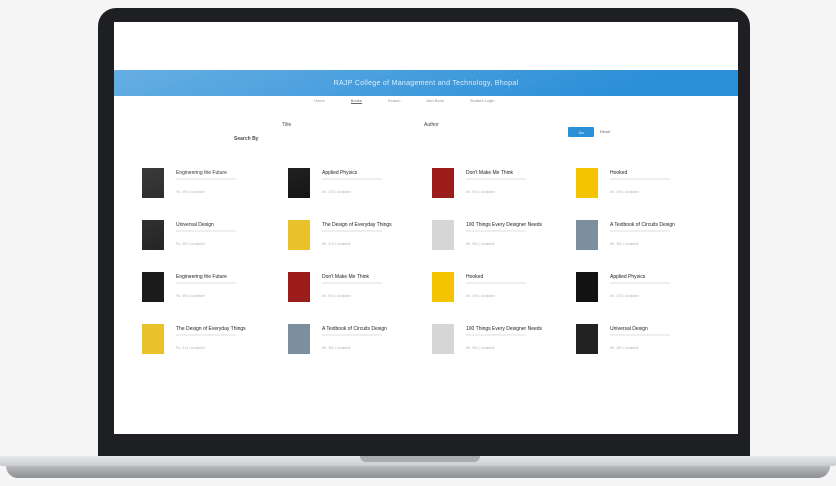 The width and height of the screenshot is (836, 486). I want to click on nav-item-books: Books, so click(356, 101).